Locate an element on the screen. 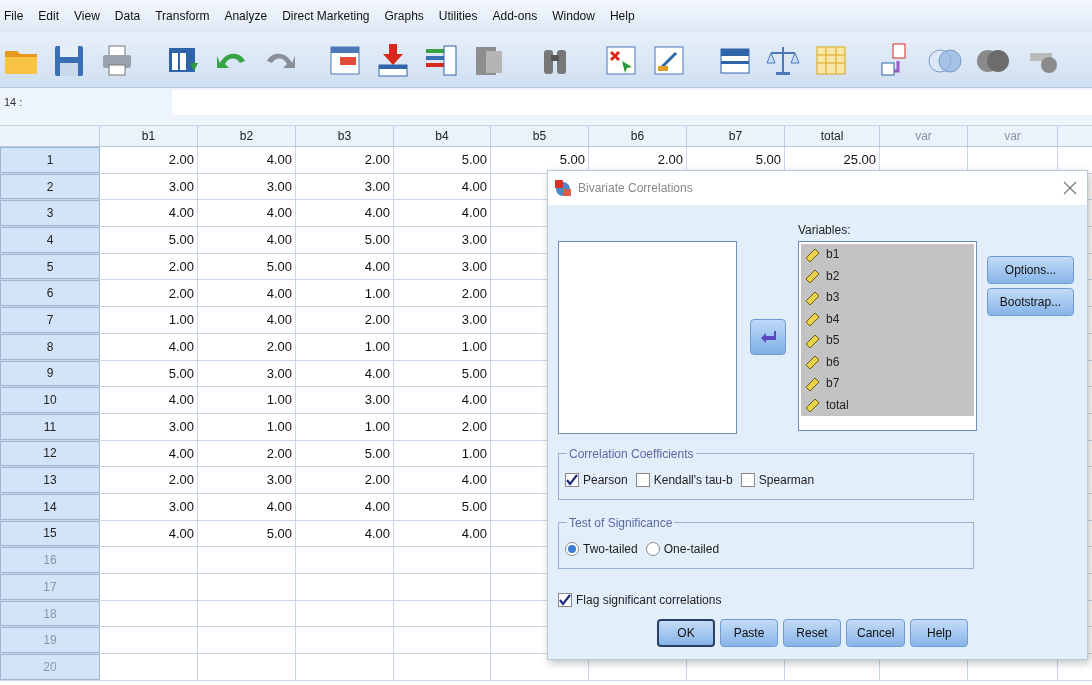 This screenshot has height=685, width=1092. menu-item: View is located at coordinates (87, 16).